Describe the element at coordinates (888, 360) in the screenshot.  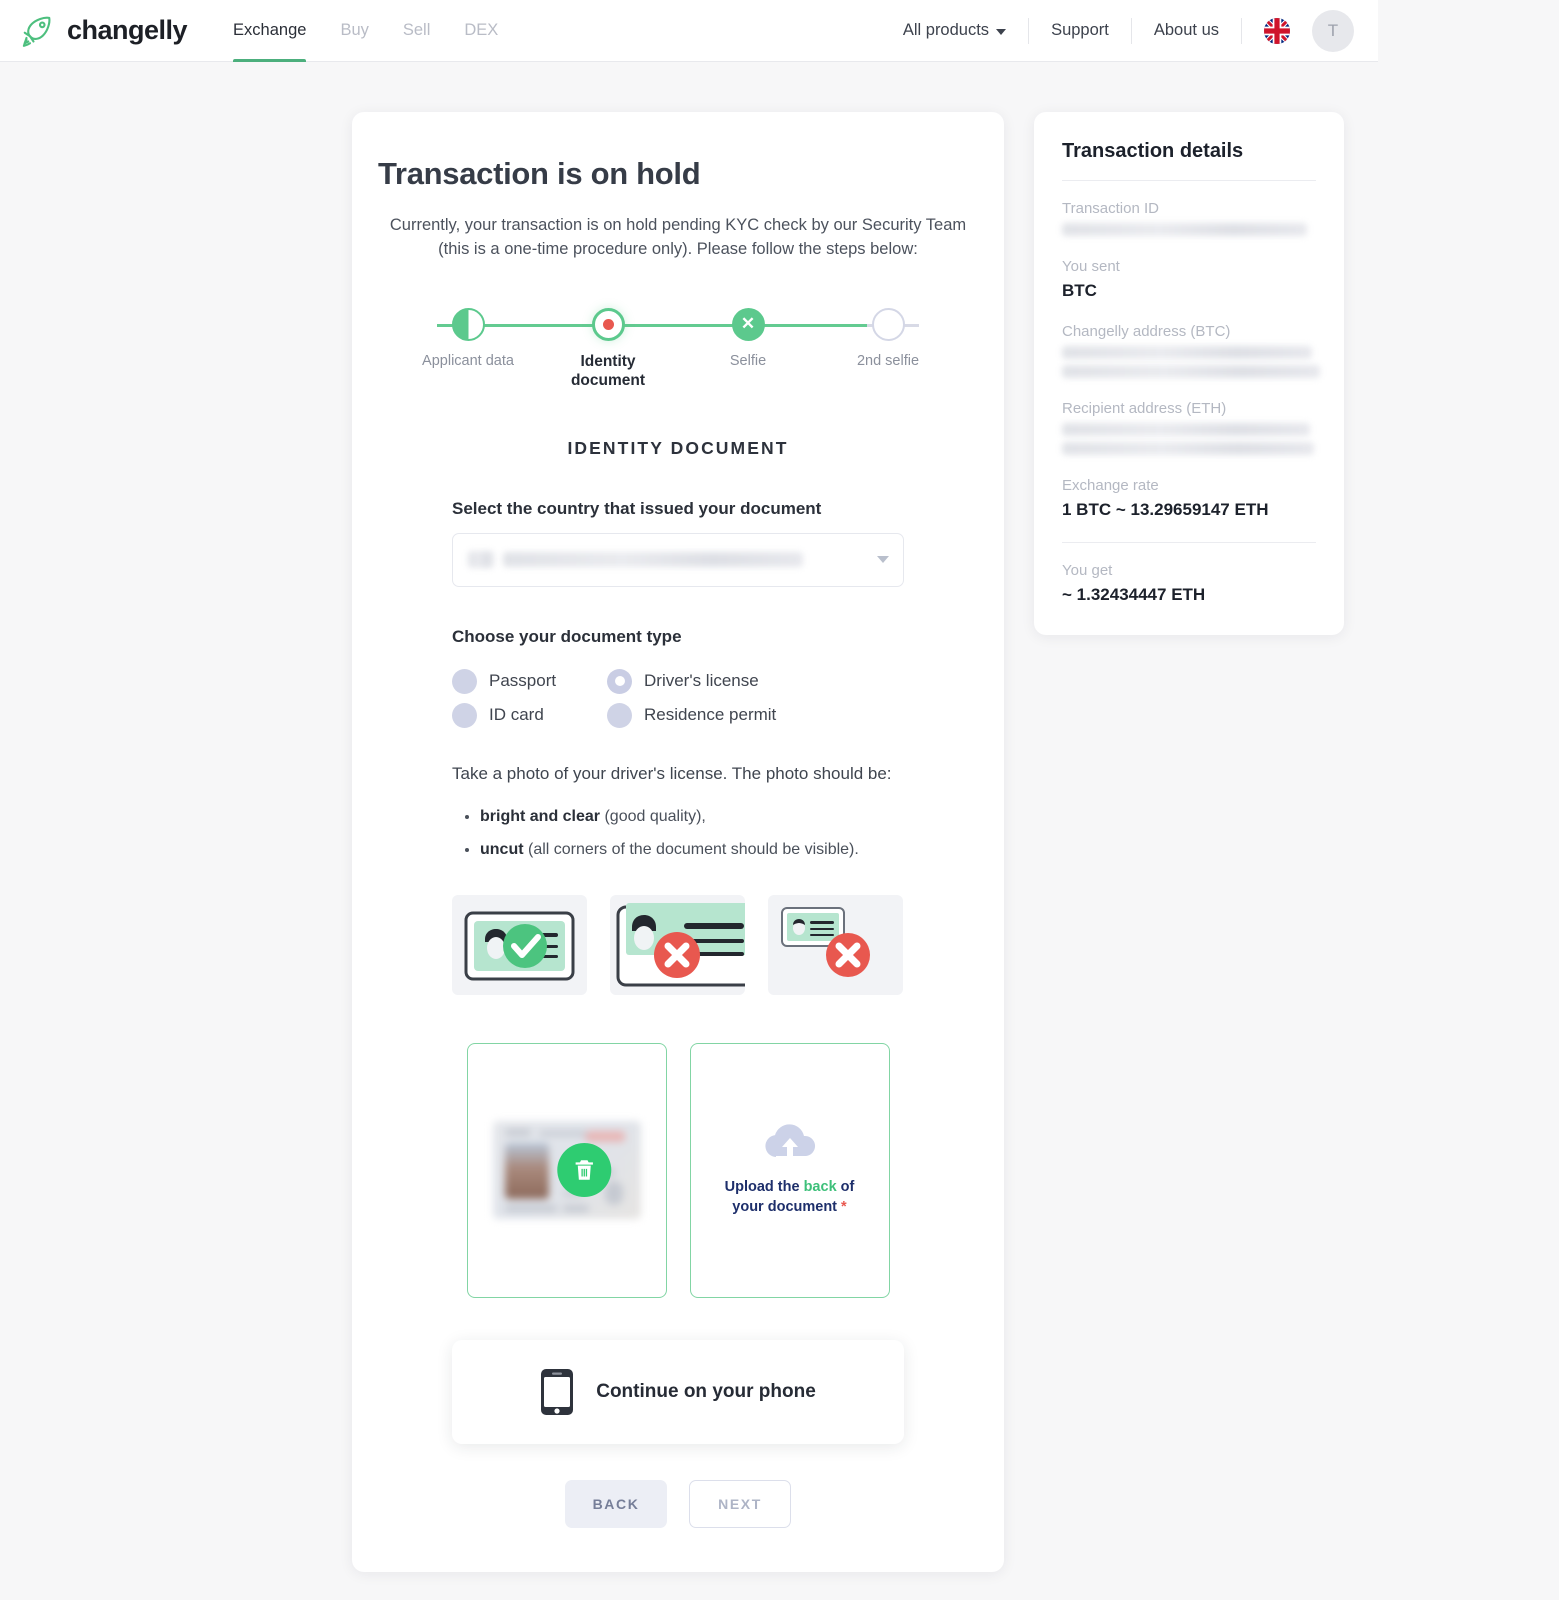
I see `step-label: 2nd selfie` at that location.